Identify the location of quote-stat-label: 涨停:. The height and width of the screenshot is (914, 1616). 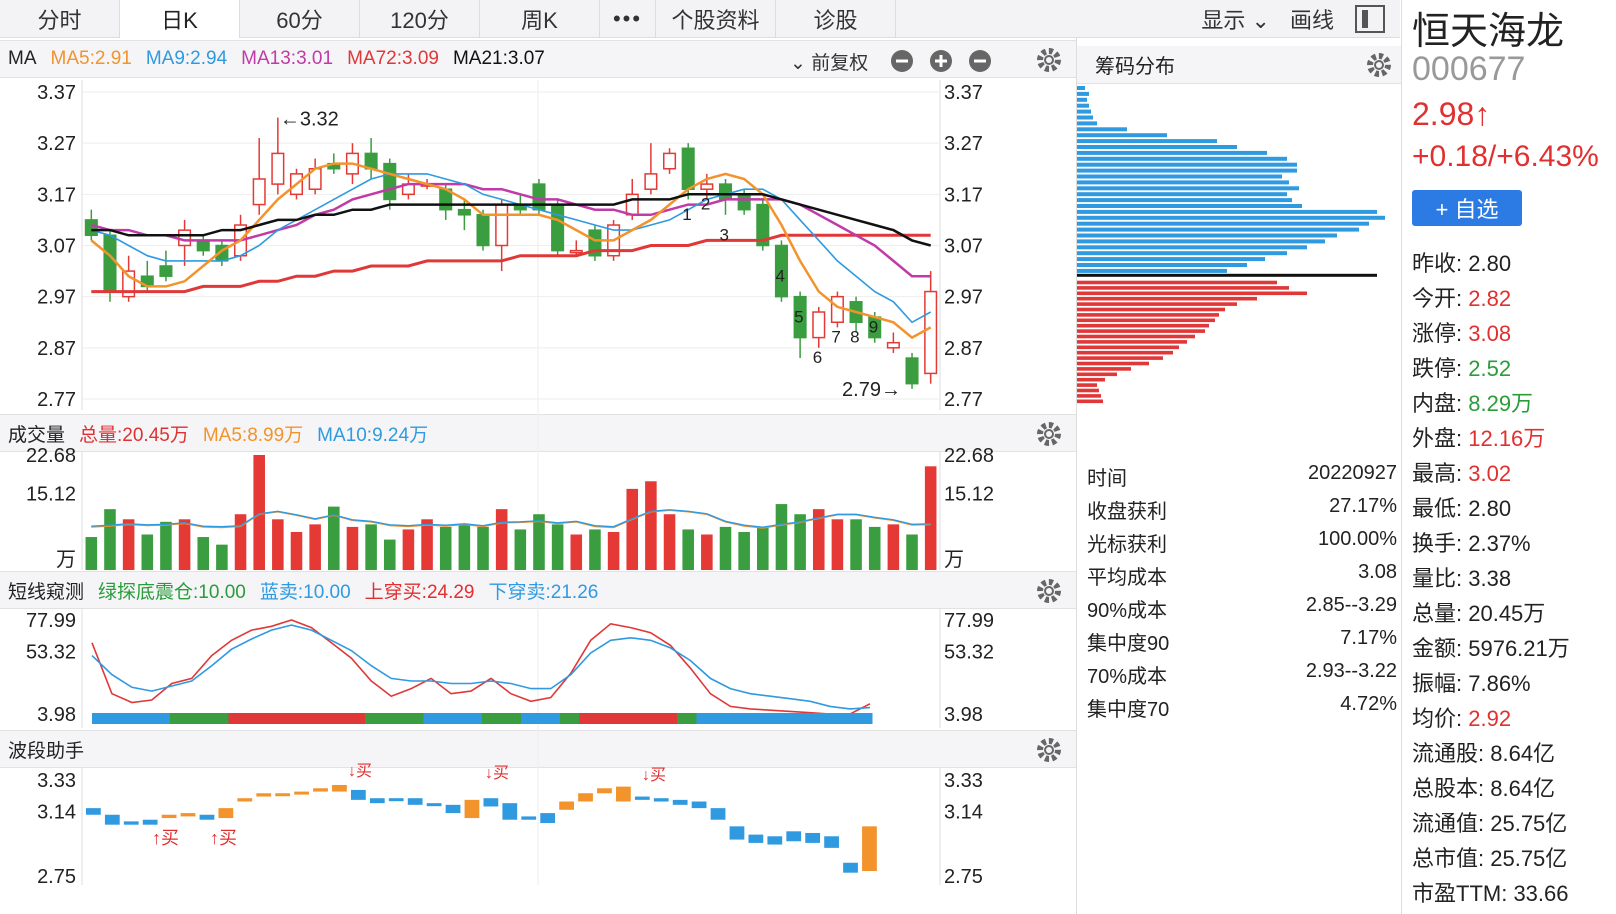
(1437, 333).